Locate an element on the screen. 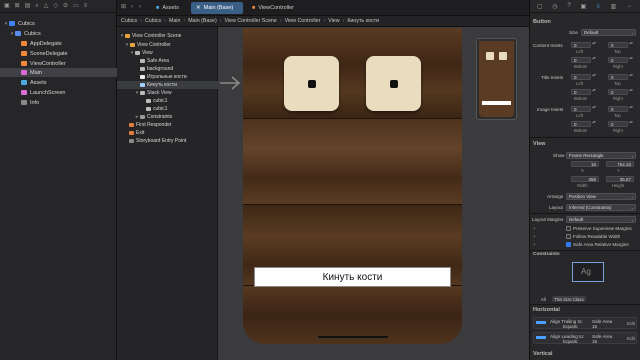 The height and width of the screenshot is (360, 640). jump-item: View Controller is located at coordinates (303, 21).